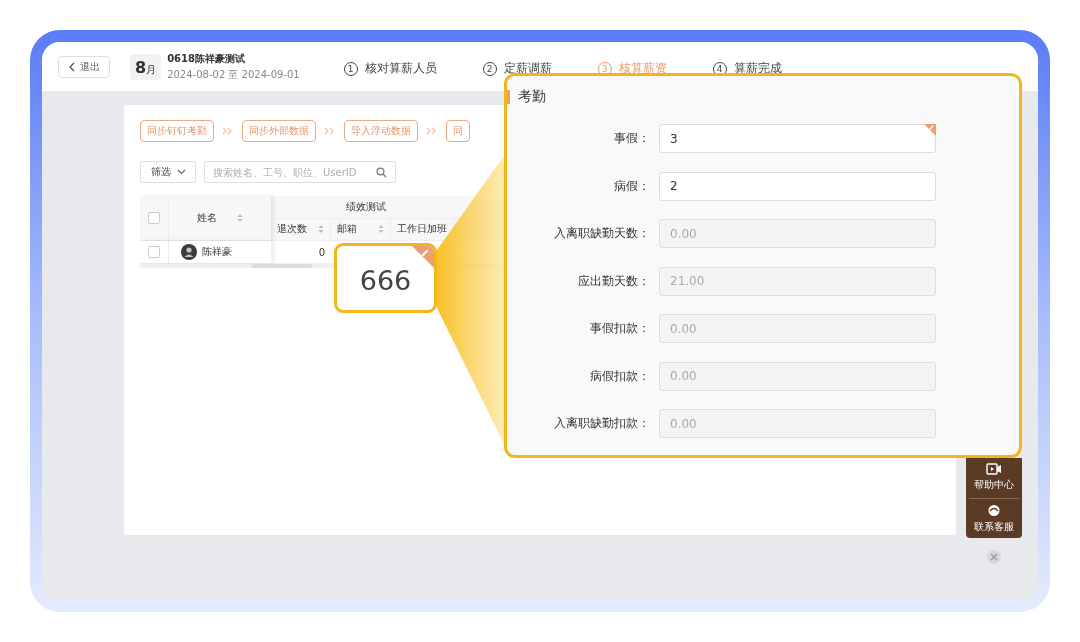 The height and width of the screenshot is (642, 1080). What do you see at coordinates (381, 131) in the screenshot?
I see `sync-button: 导入浮动数据` at bounding box center [381, 131].